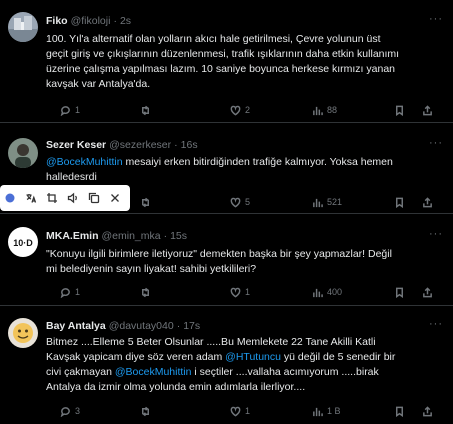 This screenshot has height=424, width=453. I want to click on author-name: MKA.Emin, so click(72, 236).